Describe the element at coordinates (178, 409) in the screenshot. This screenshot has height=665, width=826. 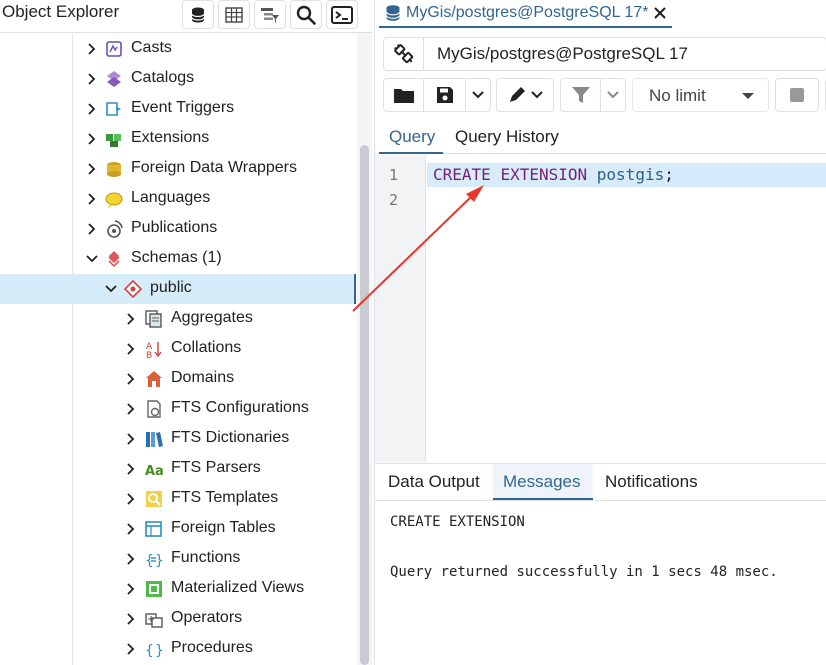
I see `tree-node: FTS Configurations` at that location.